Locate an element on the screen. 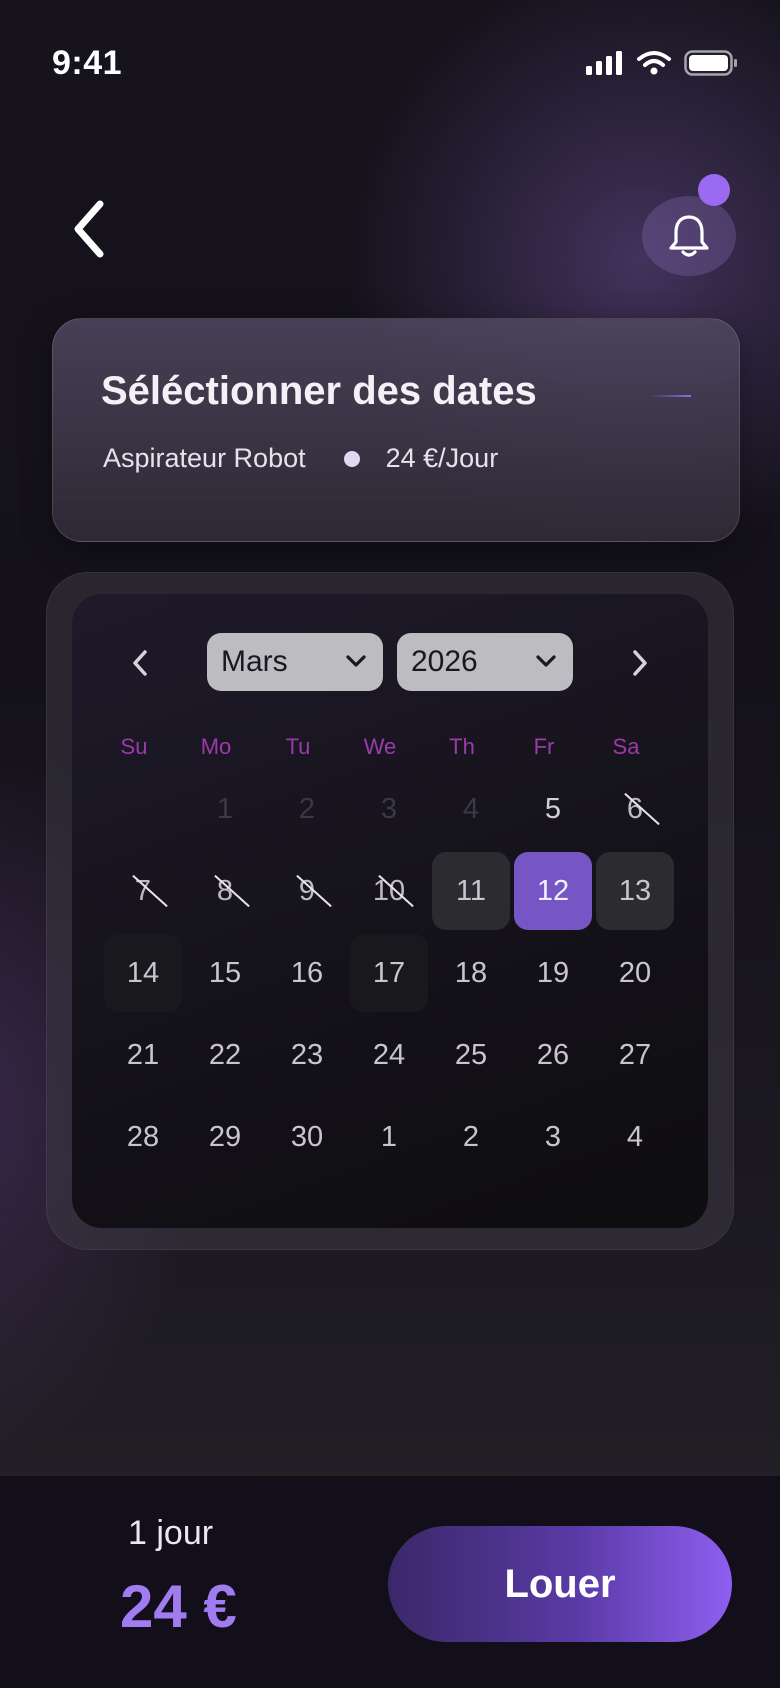 The image size is (780, 1688). calendar-day-unavailable: 10 is located at coordinates (389, 891).